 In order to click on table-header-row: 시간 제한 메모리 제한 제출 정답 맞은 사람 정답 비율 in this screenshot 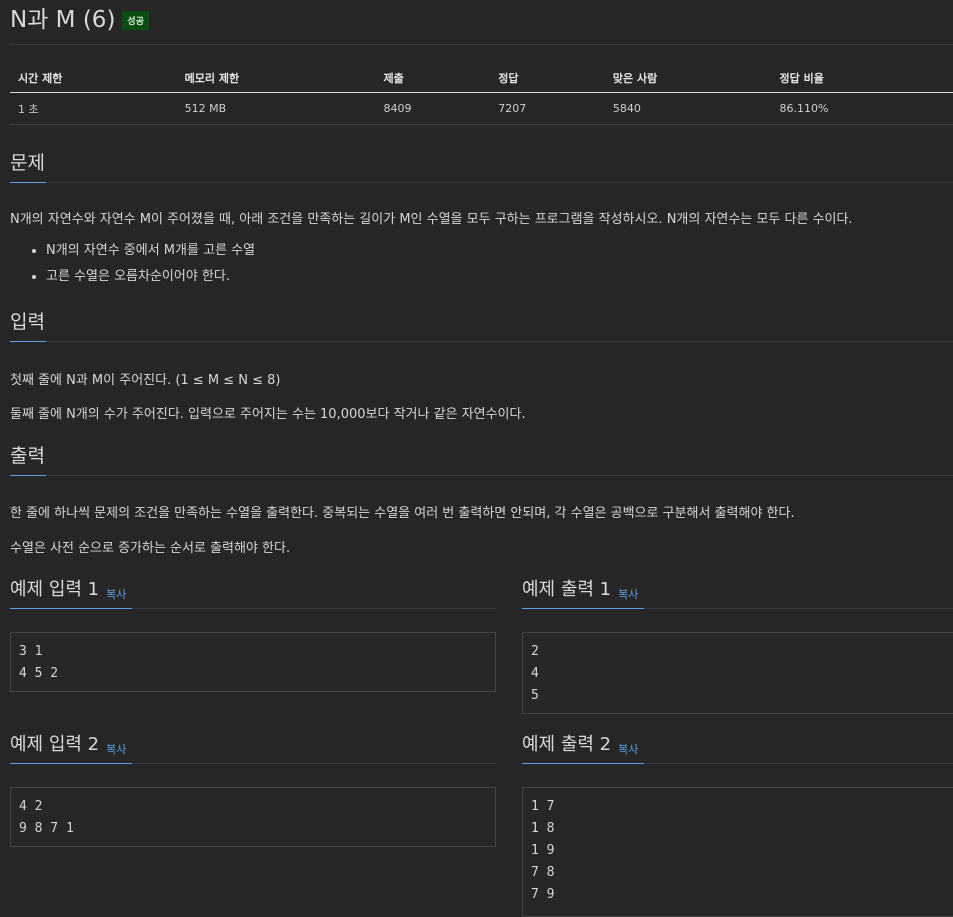, I will do `click(481, 78)`.